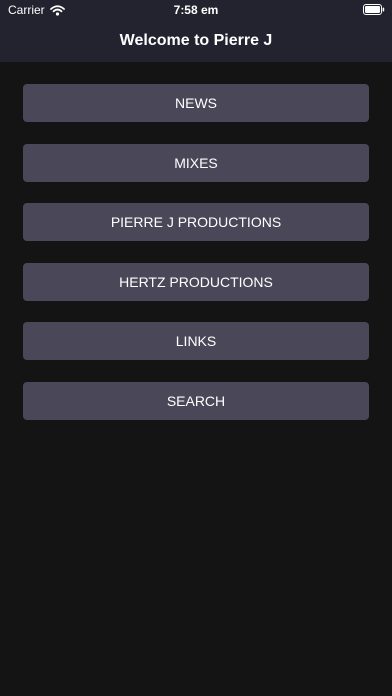 This screenshot has width=392, height=696. Describe the element at coordinates (196, 103) in the screenshot. I see `news-button: NEWS` at that location.